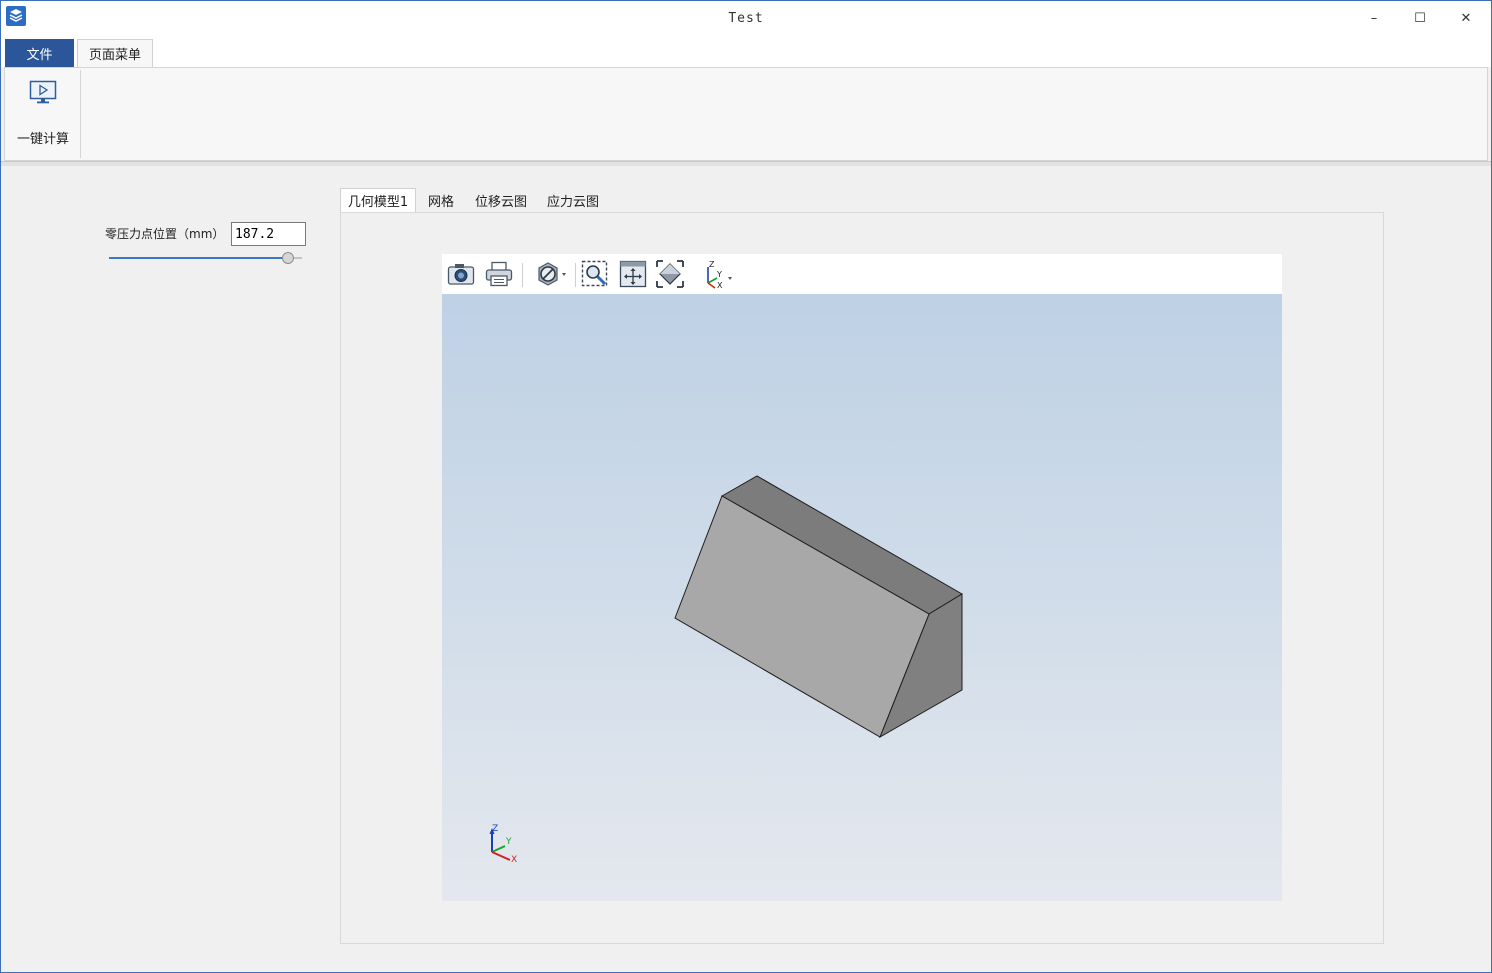 The image size is (1492, 973). What do you see at coordinates (573, 200) in the screenshot?
I see `tab-stress-contour: 应力云图` at bounding box center [573, 200].